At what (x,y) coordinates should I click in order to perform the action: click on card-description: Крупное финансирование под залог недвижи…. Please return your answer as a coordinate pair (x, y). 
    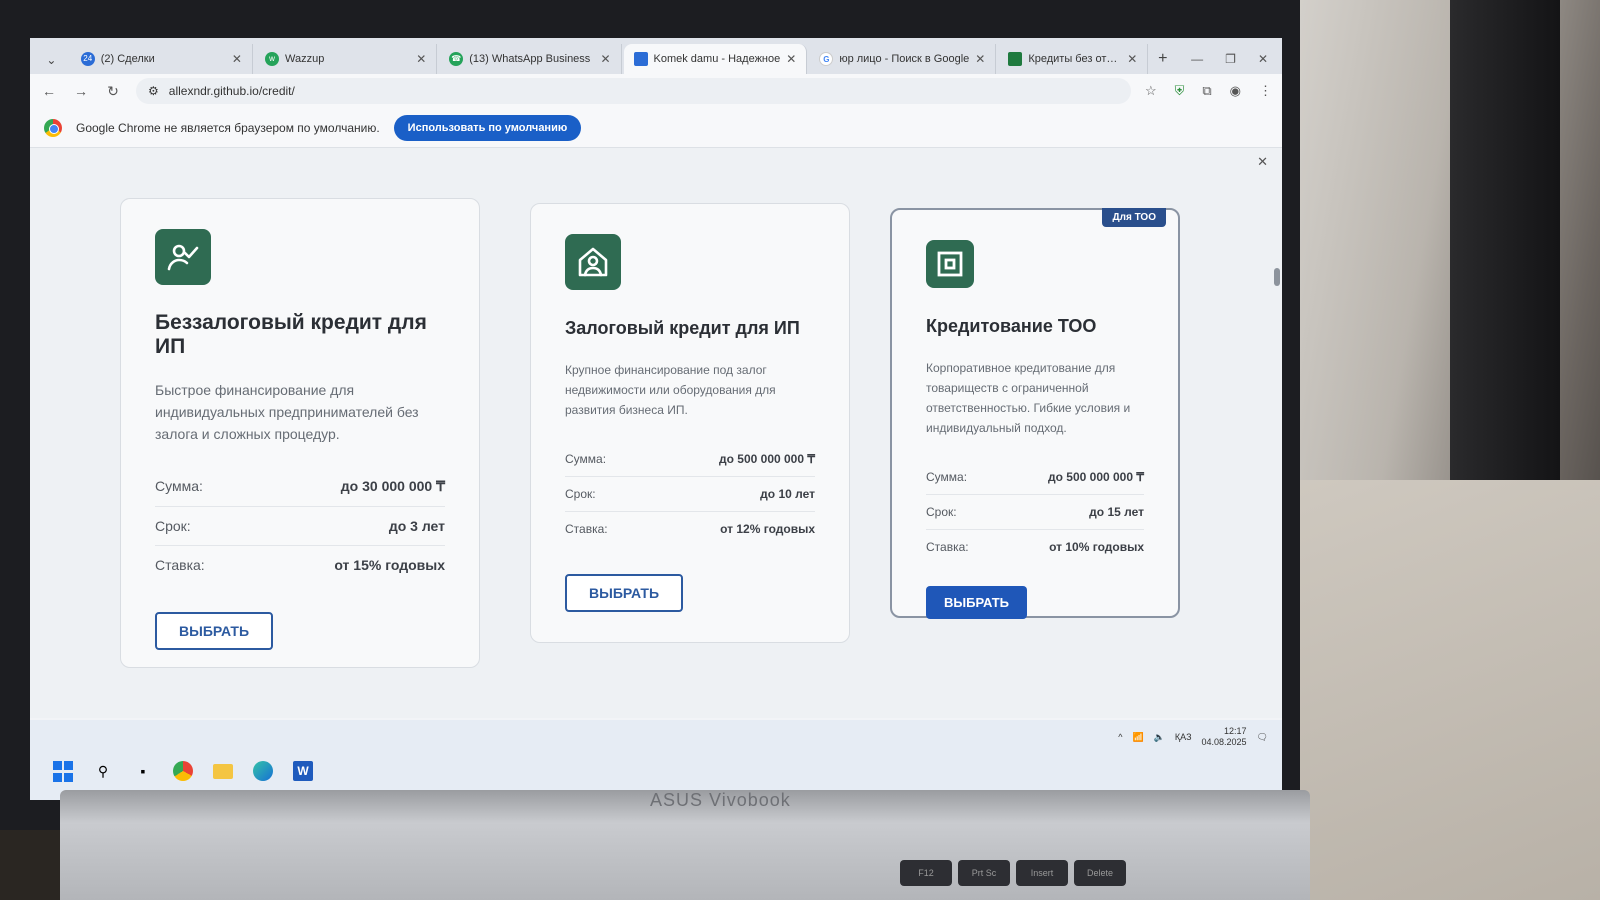
    Looking at the image, I should click on (670, 390).